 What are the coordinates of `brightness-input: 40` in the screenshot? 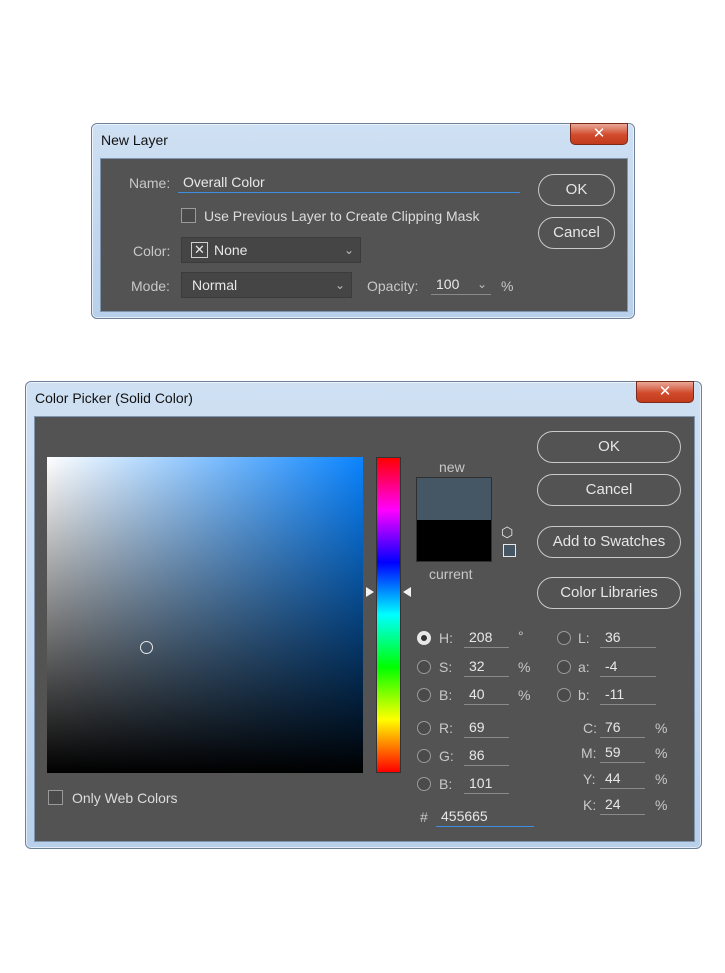 It's located at (486, 695).